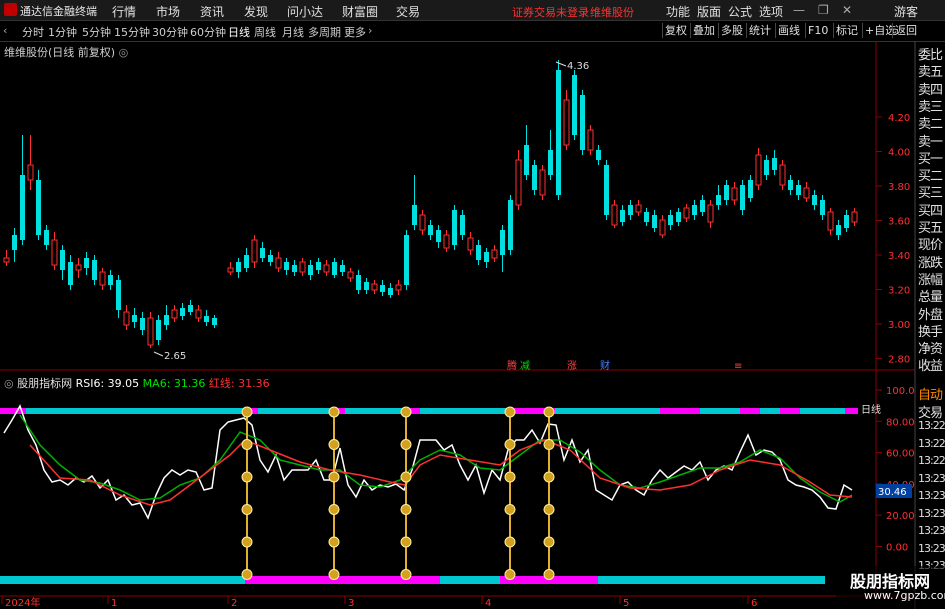 Image resolution: width=945 pixels, height=609 pixels. What do you see at coordinates (114, 603) in the screenshot?
I see `date-tick: 1` at bounding box center [114, 603].